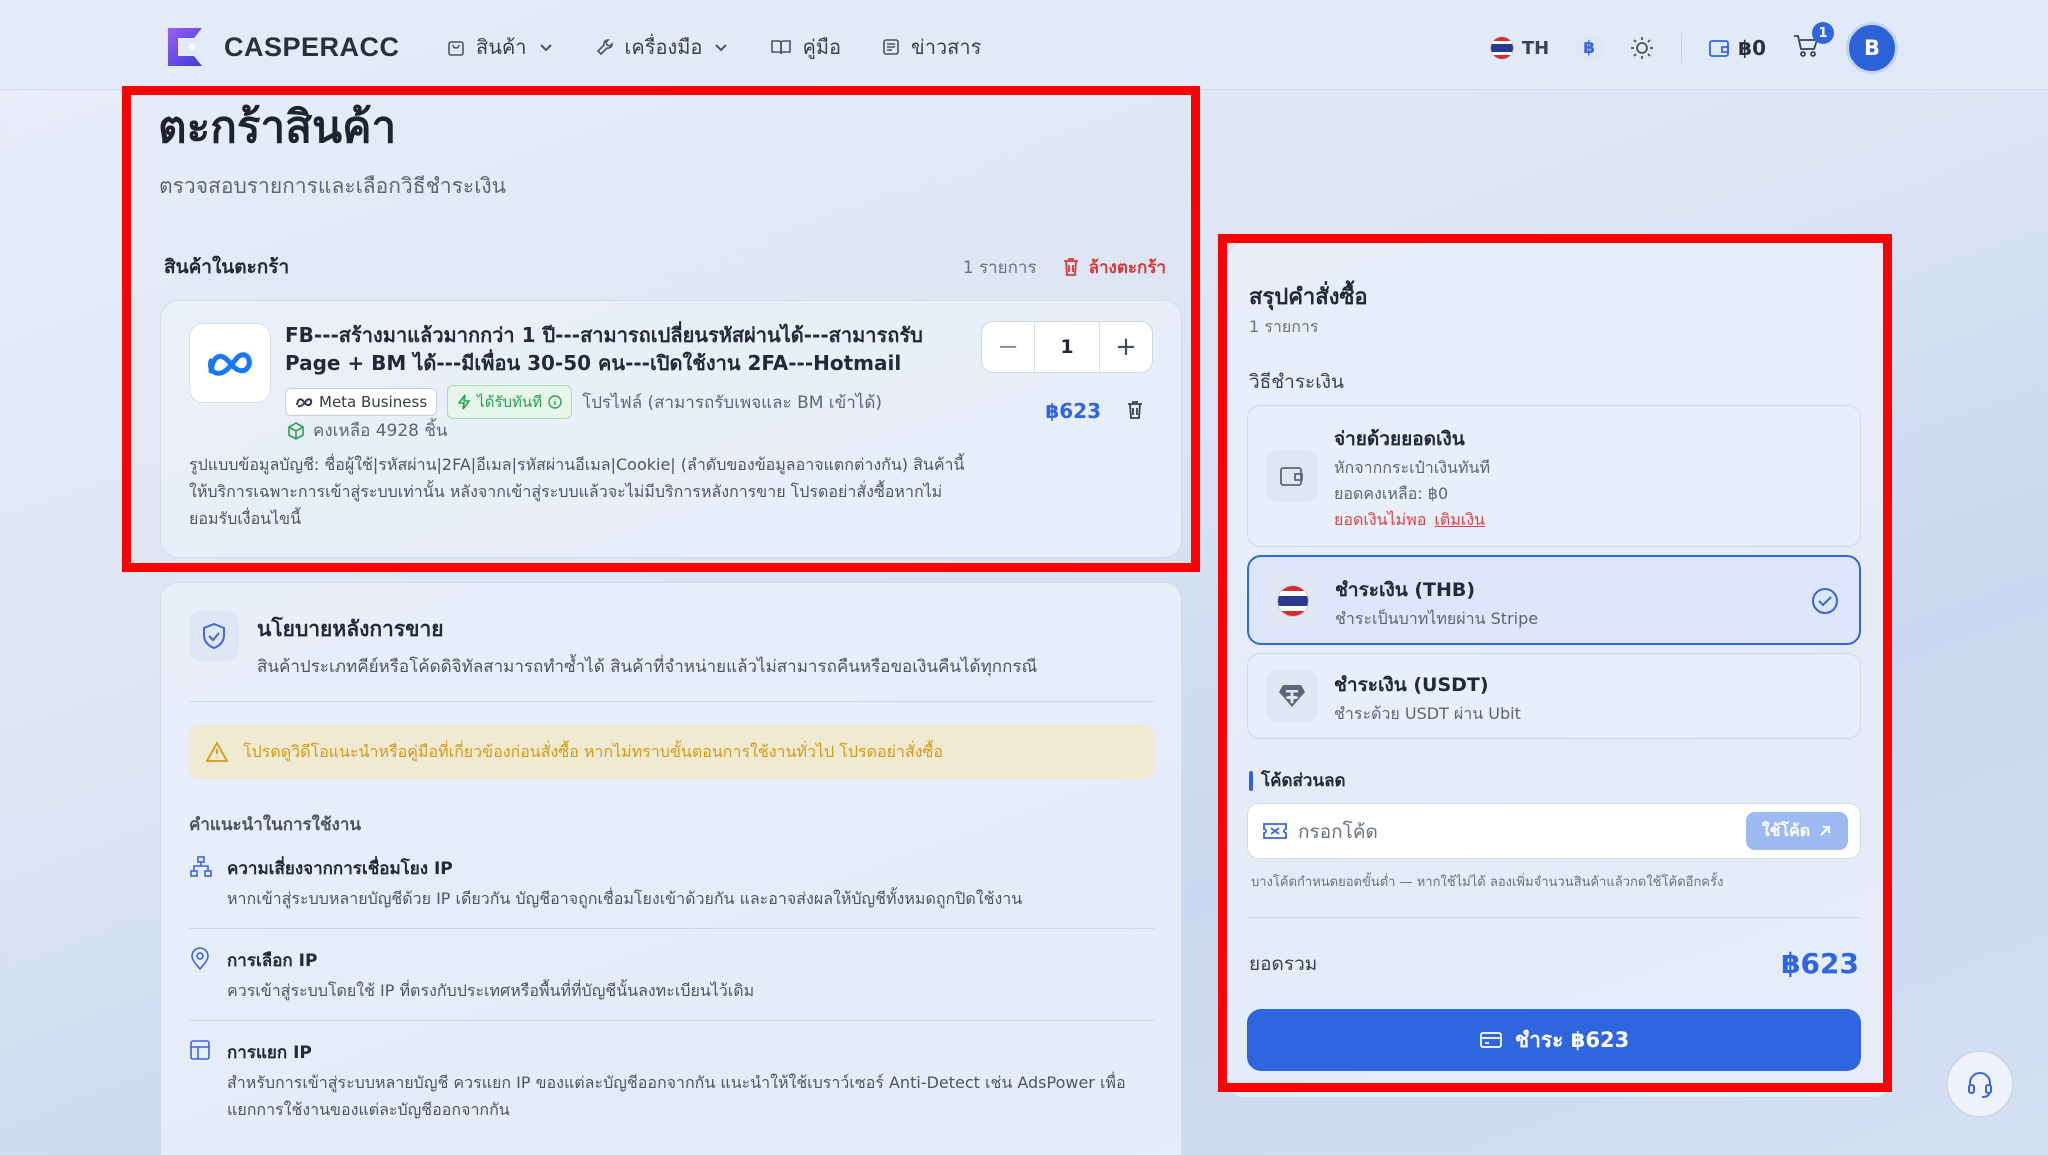 The height and width of the screenshot is (1155, 2048). Describe the element at coordinates (555, 402) in the screenshot. I see `info-icon` at that location.